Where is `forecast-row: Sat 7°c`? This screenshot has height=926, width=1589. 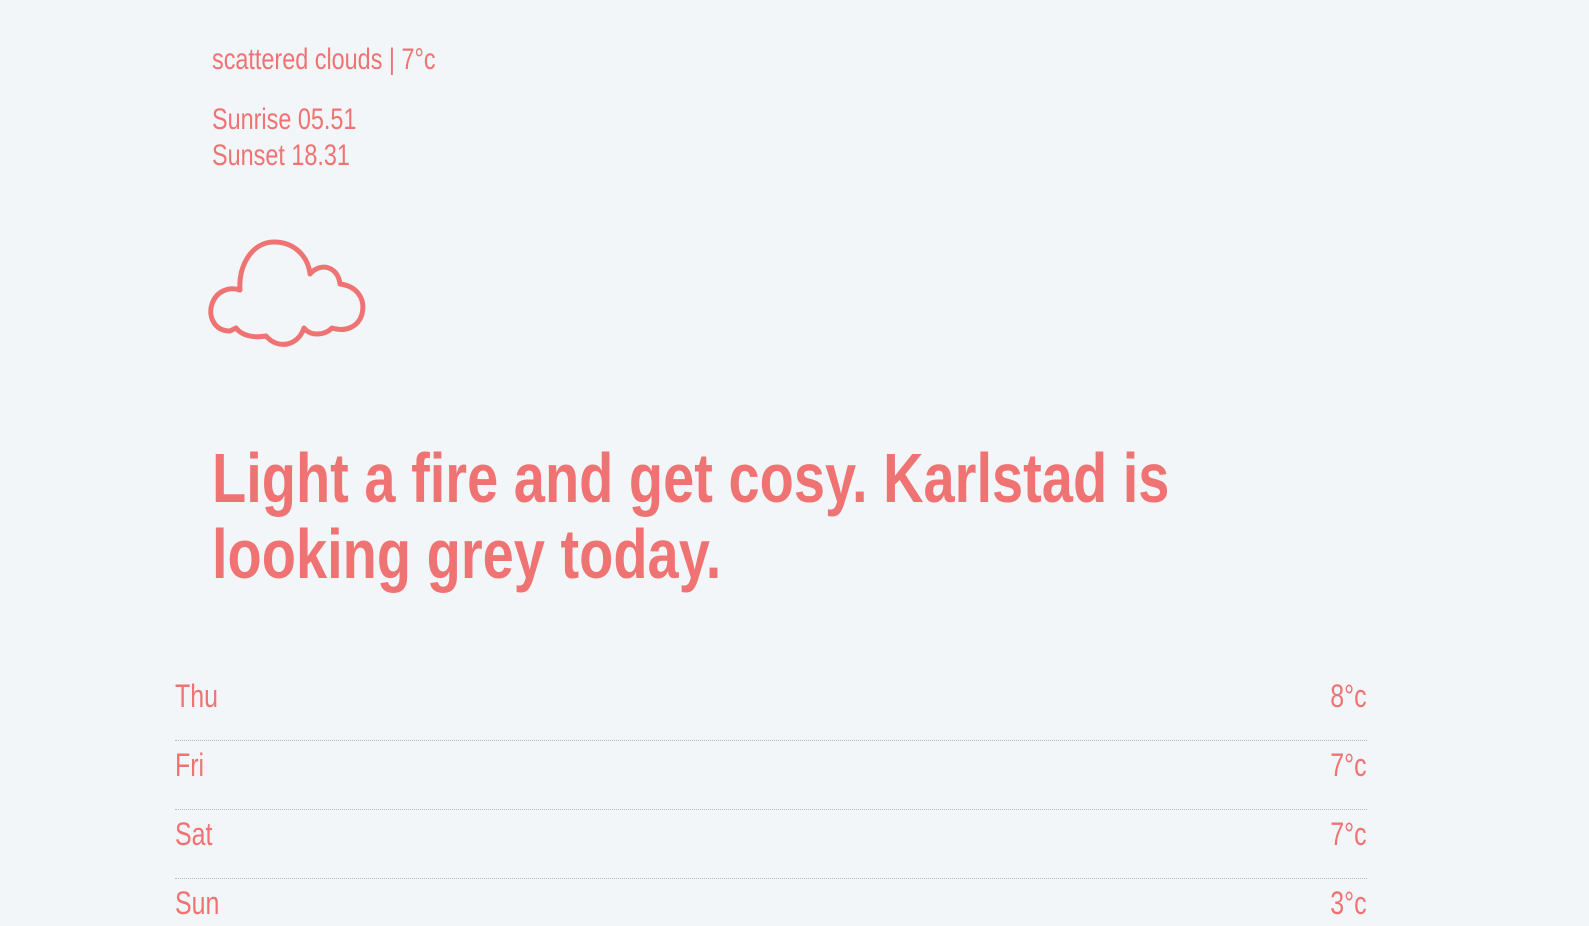 forecast-row: Sat 7°c is located at coordinates (771, 844).